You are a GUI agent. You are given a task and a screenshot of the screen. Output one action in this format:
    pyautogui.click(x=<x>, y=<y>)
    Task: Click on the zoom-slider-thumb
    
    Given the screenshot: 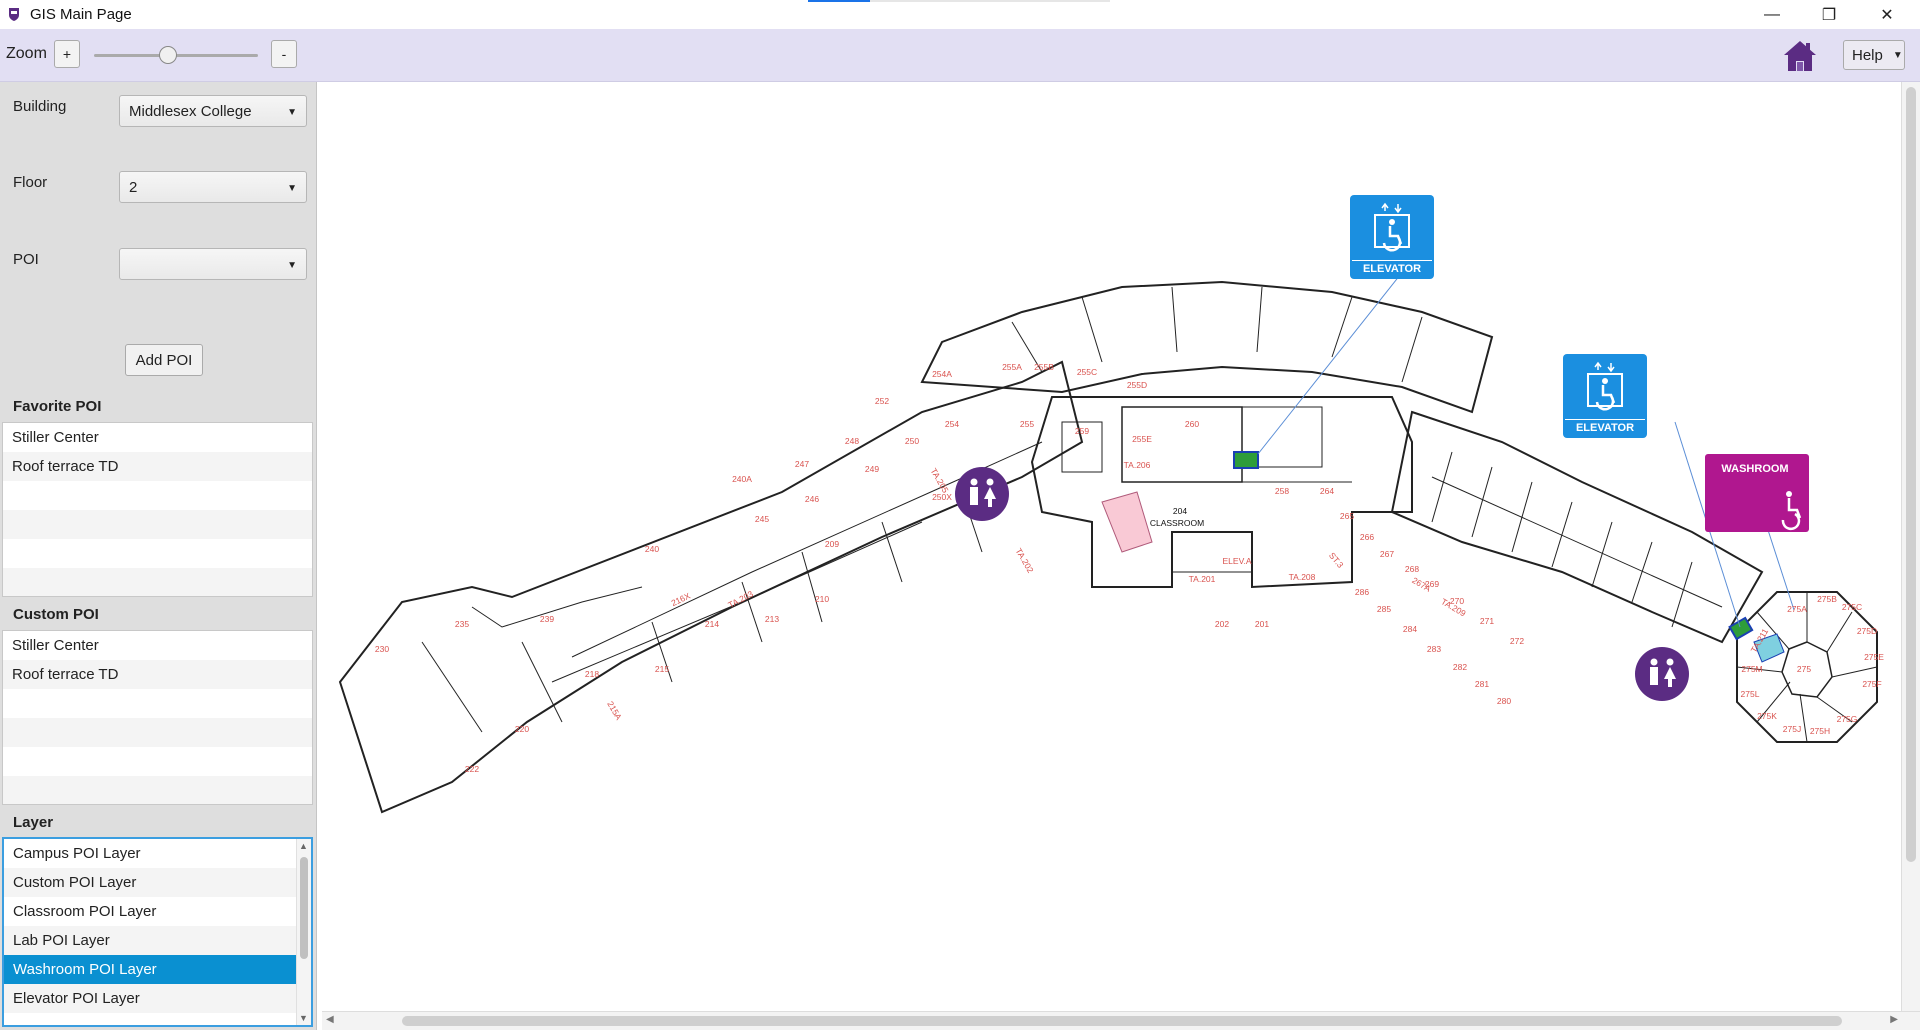 What is the action you would take?
    pyautogui.click(x=167, y=55)
    